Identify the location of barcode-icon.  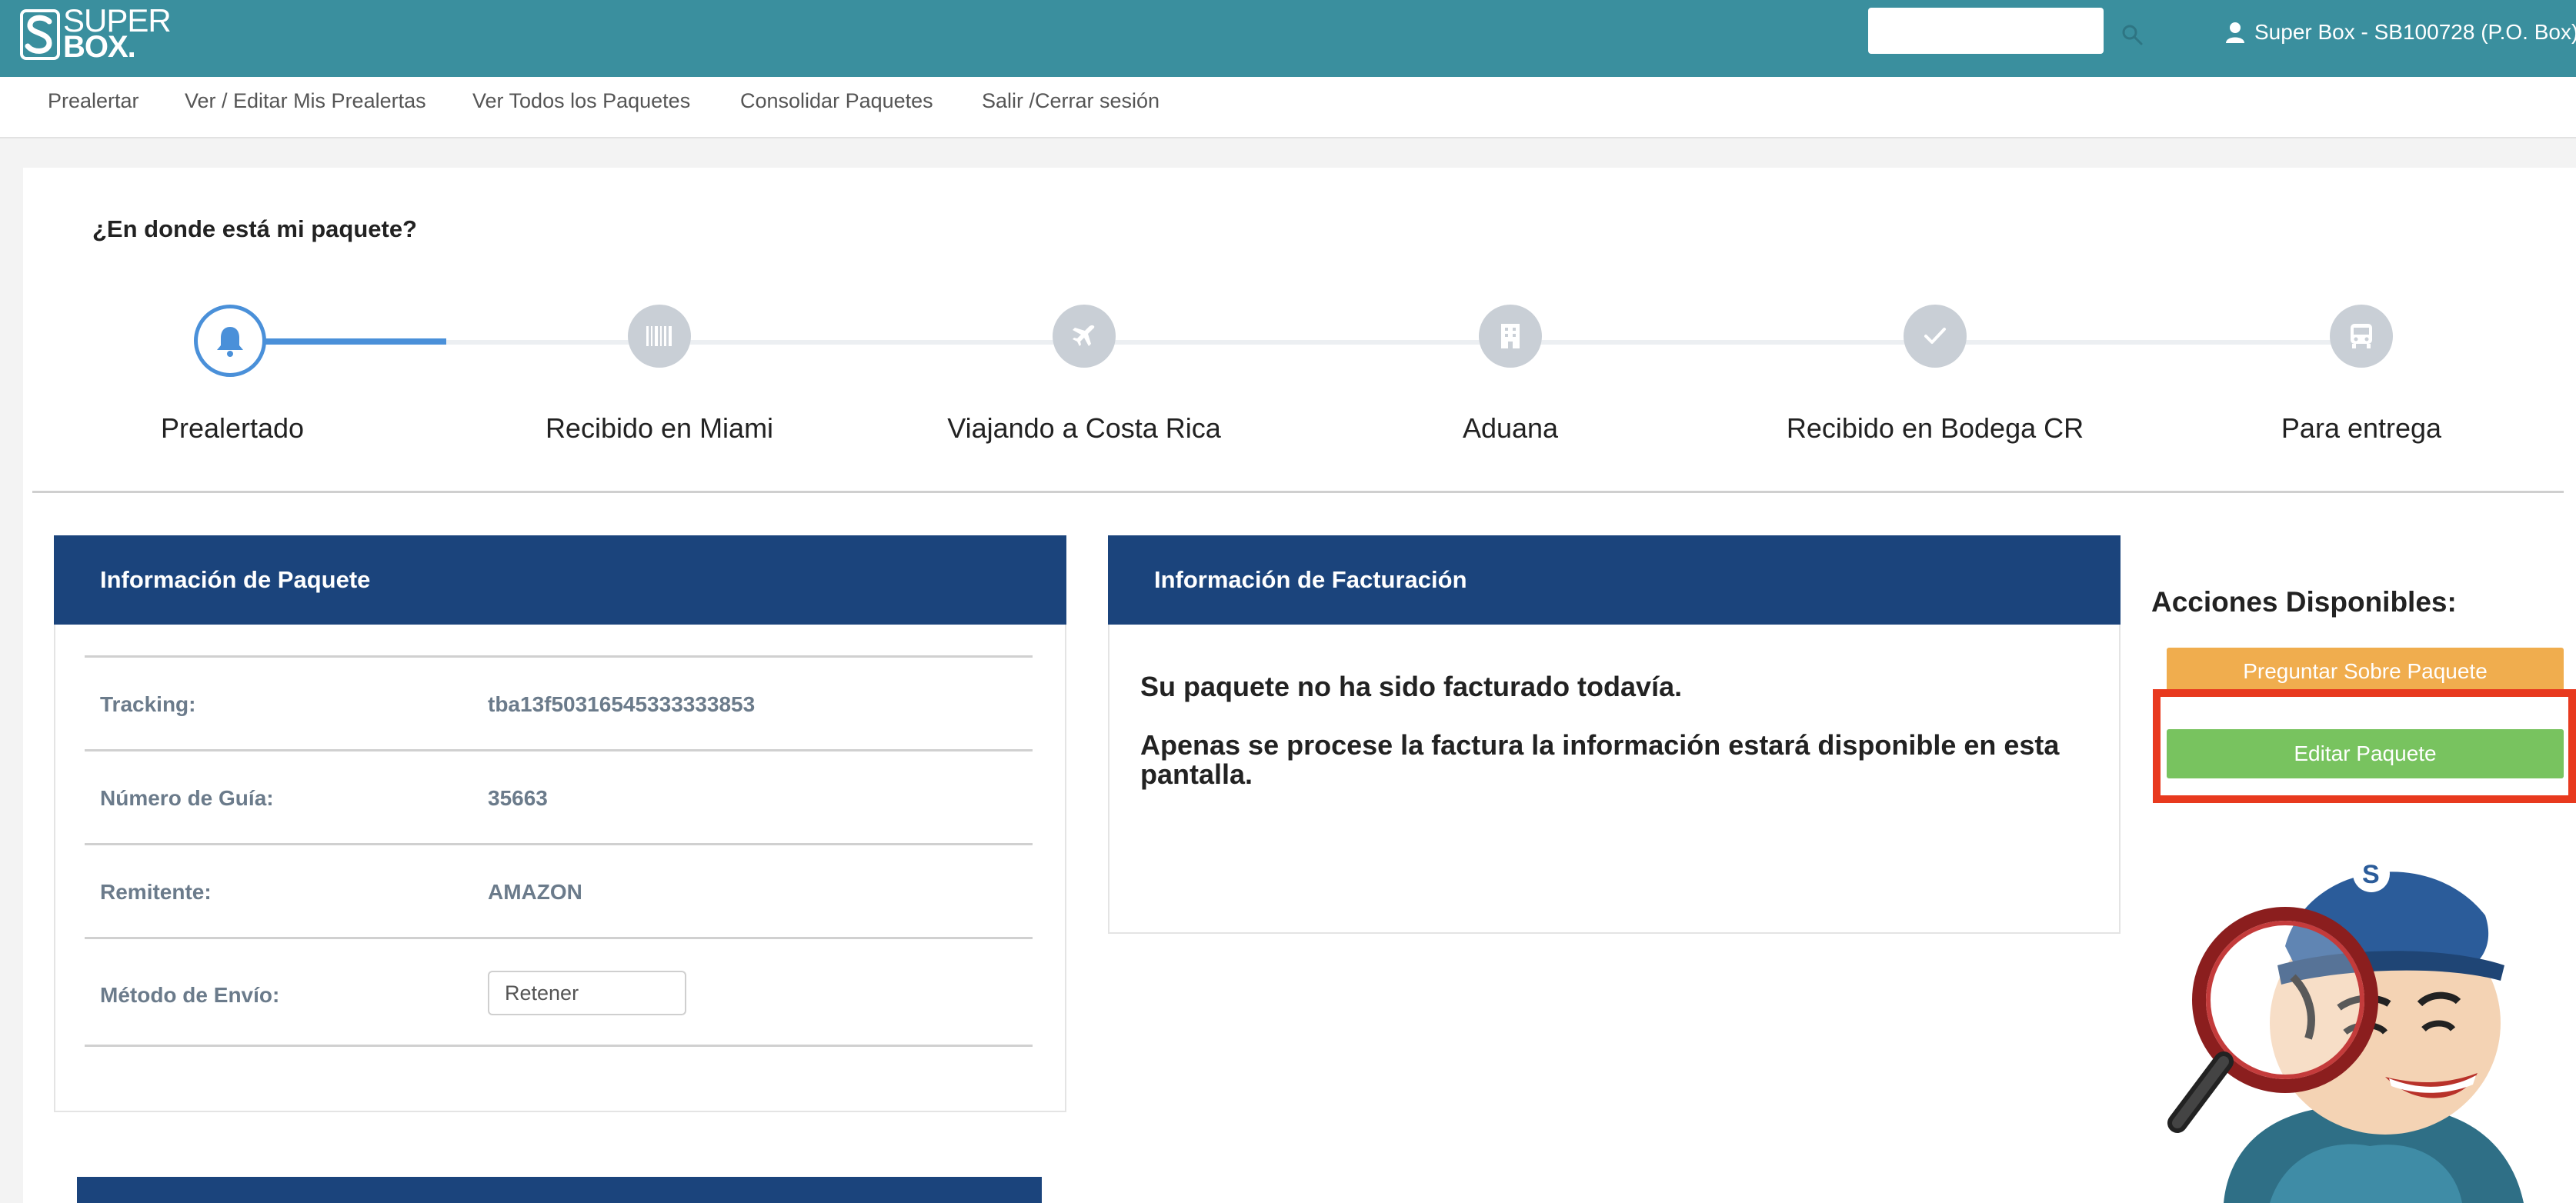
(659, 336).